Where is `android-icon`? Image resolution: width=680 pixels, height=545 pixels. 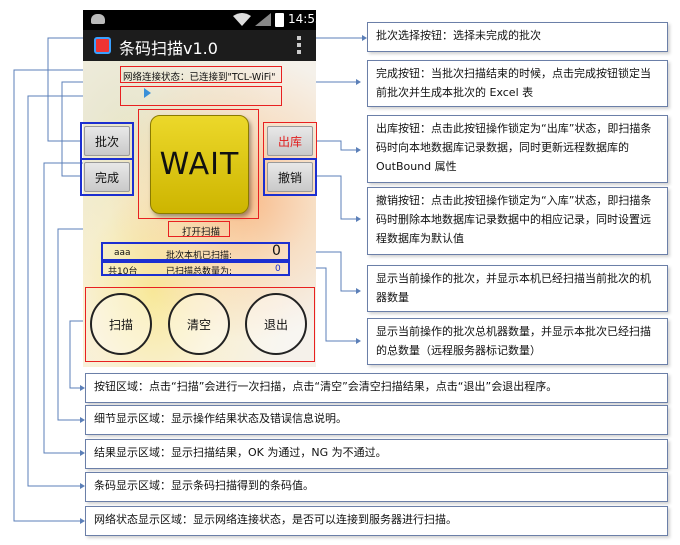 android-icon is located at coordinates (98, 19).